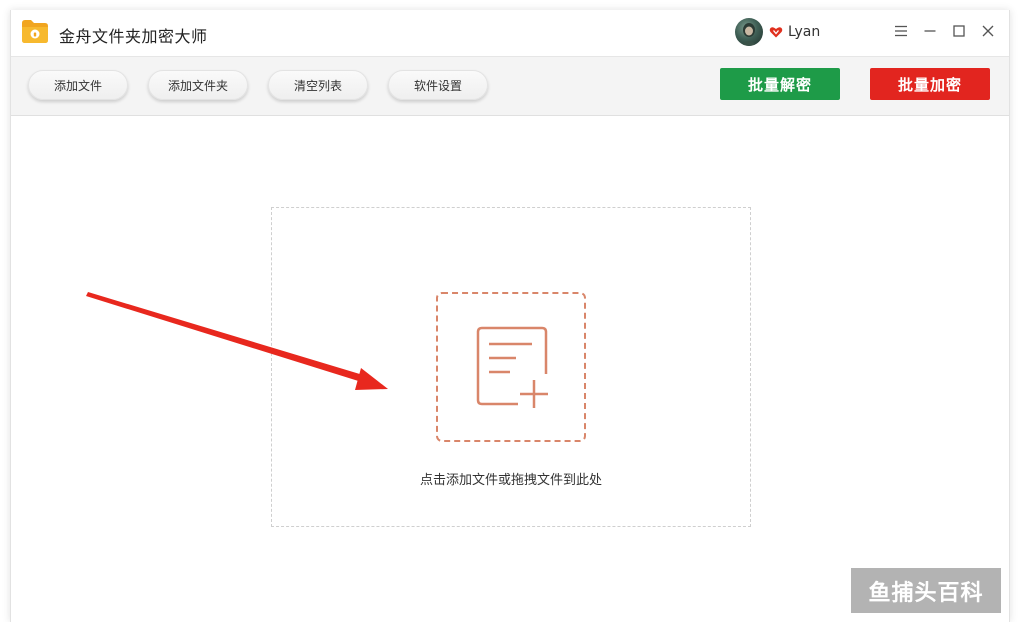  Describe the element at coordinates (35, 31) in the screenshot. I see `folder-lock-logo-icon` at that location.